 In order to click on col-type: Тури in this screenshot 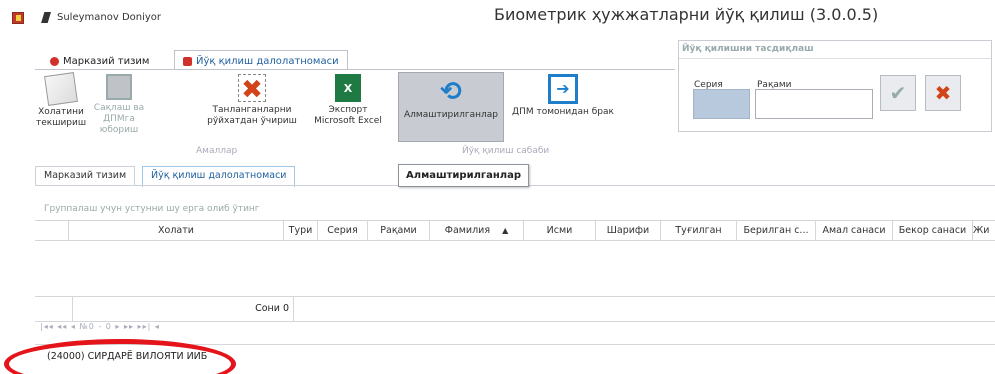, I will do `click(301, 231)`.